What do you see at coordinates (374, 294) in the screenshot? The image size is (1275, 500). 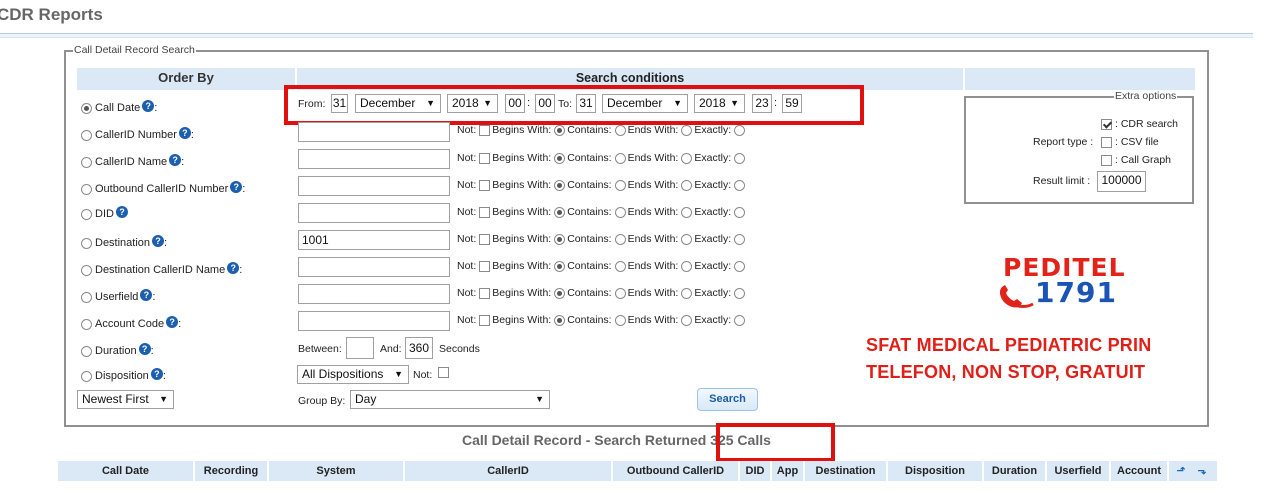 I see `userfield-input` at bounding box center [374, 294].